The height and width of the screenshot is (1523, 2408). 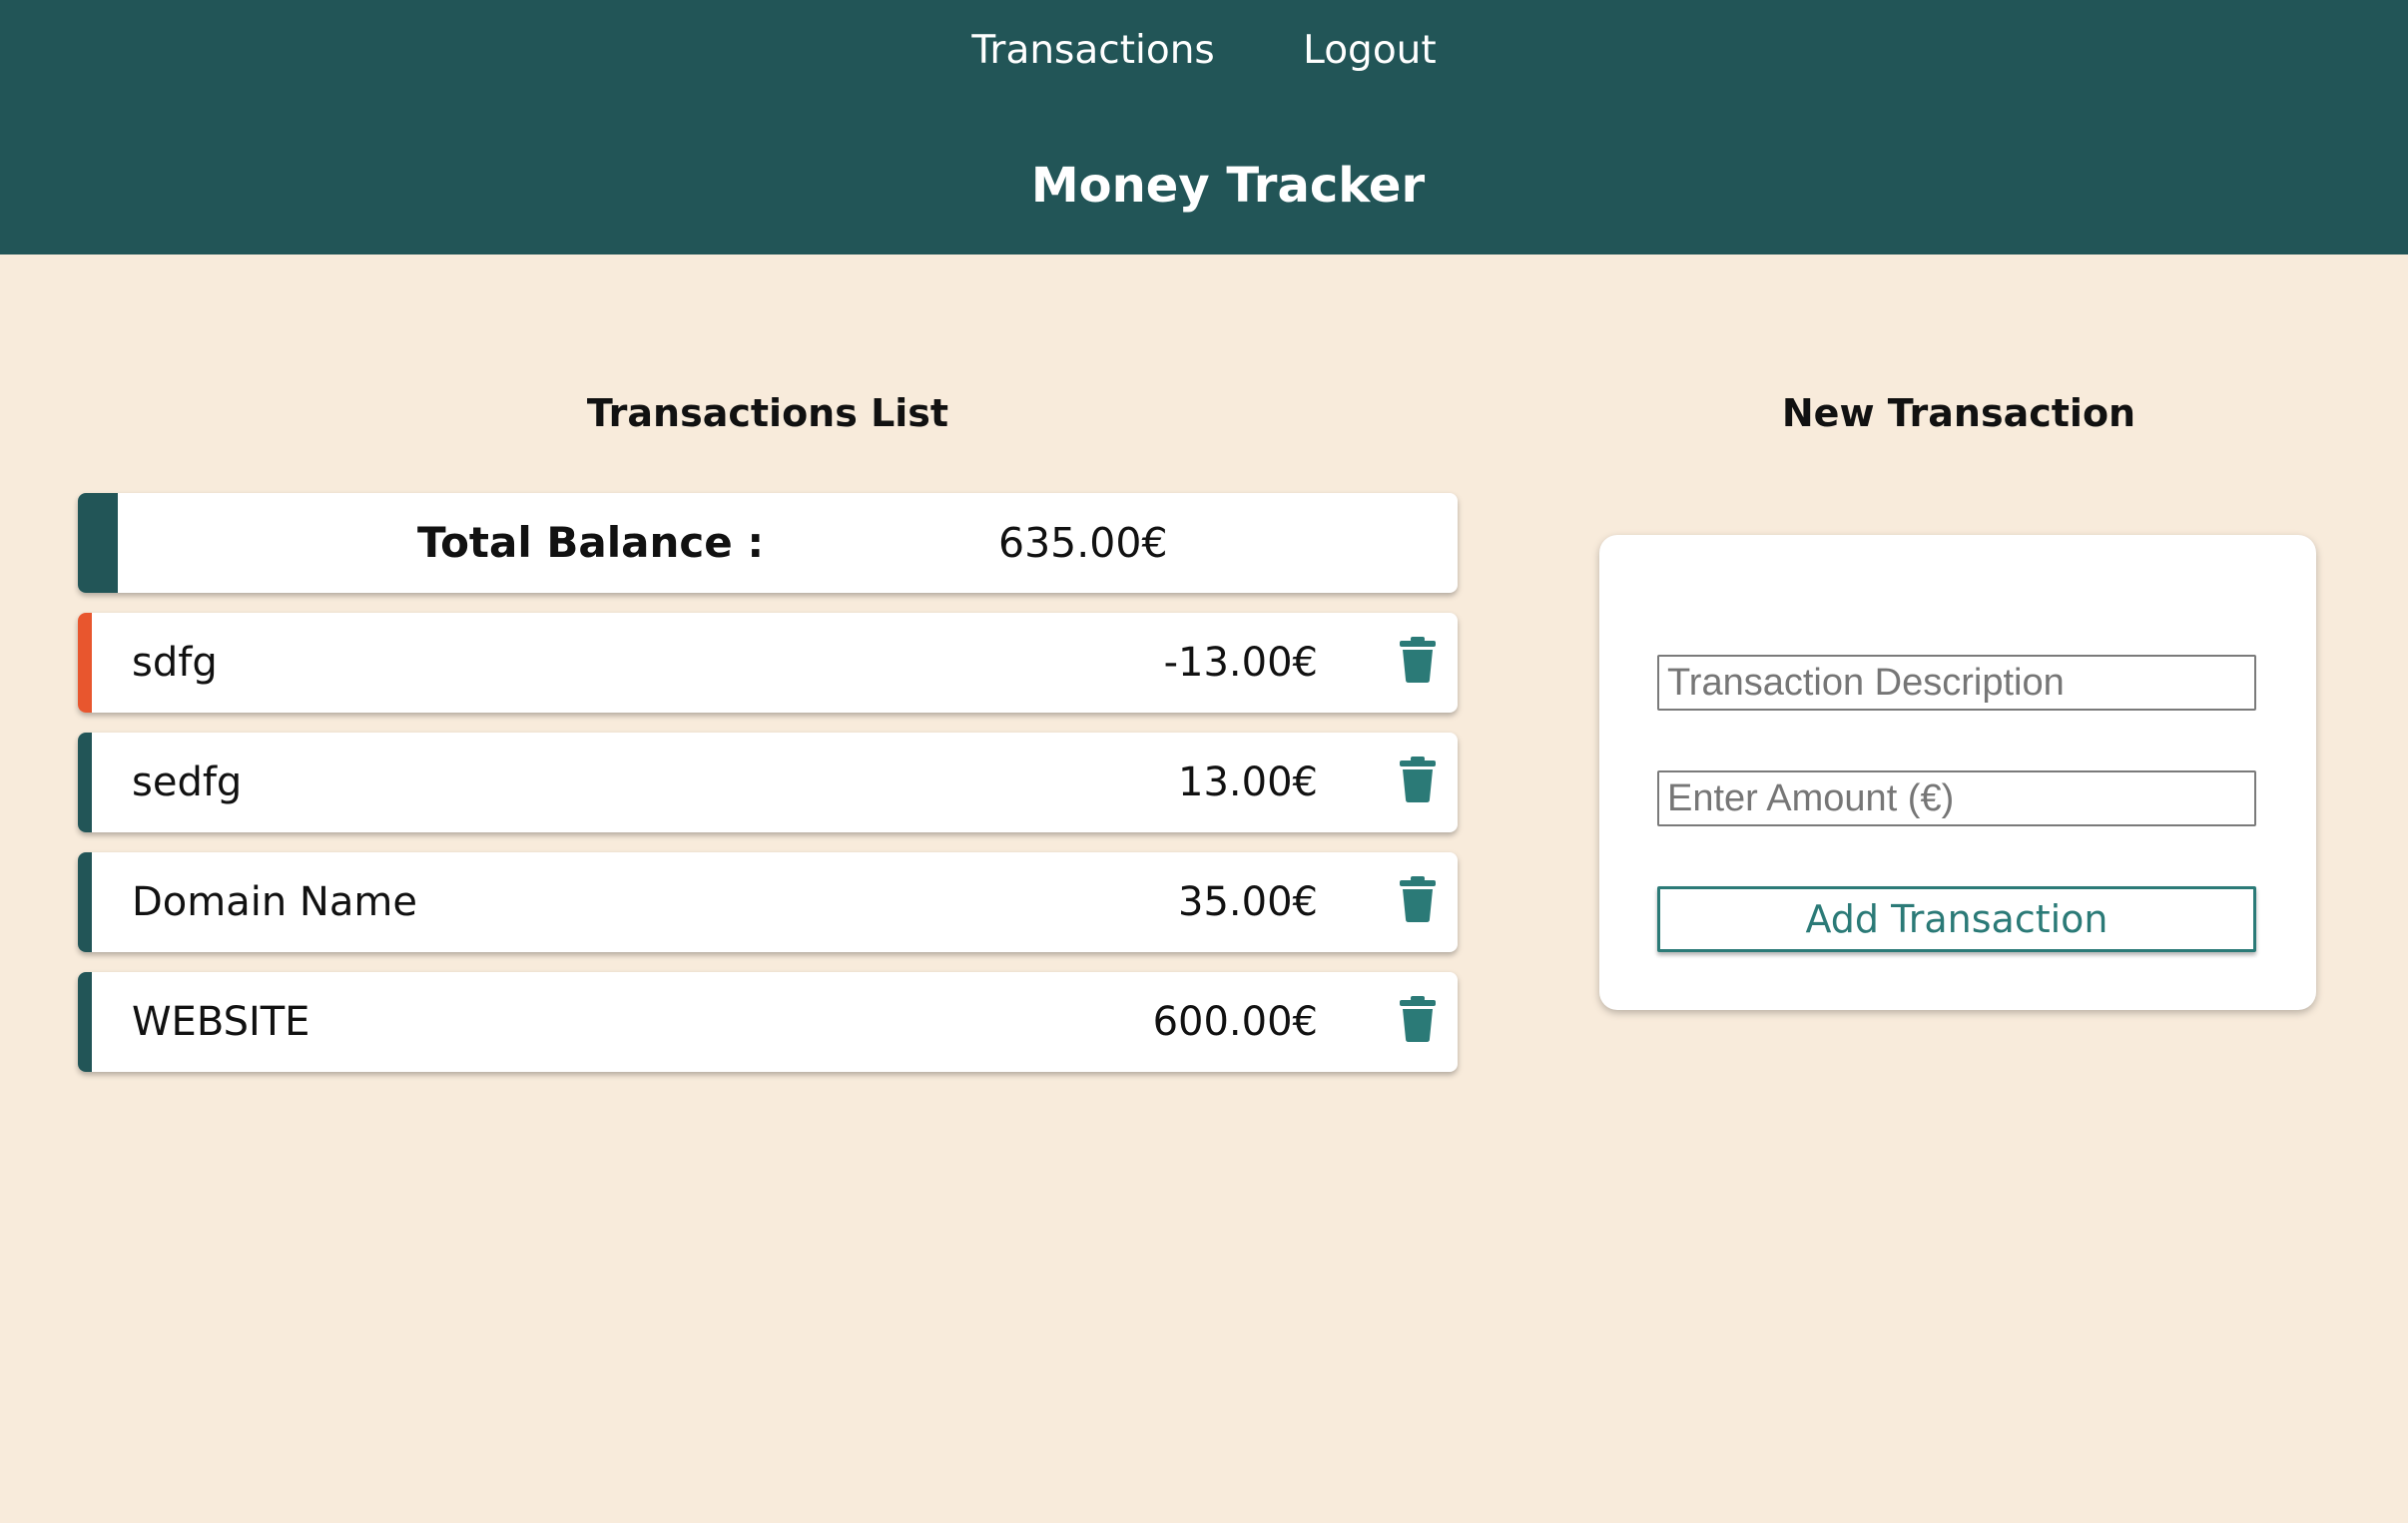 What do you see at coordinates (1240, 663) in the screenshot?
I see `transaction-amount: -13.00€` at bounding box center [1240, 663].